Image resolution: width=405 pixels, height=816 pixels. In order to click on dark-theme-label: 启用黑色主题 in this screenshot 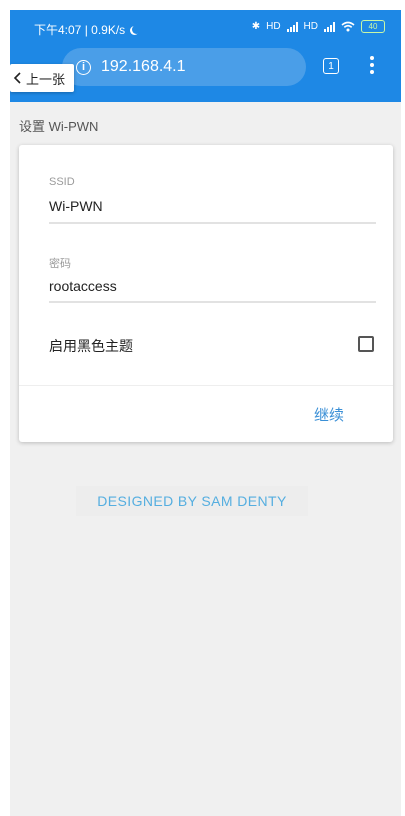, I will do `click(91, 346)`.